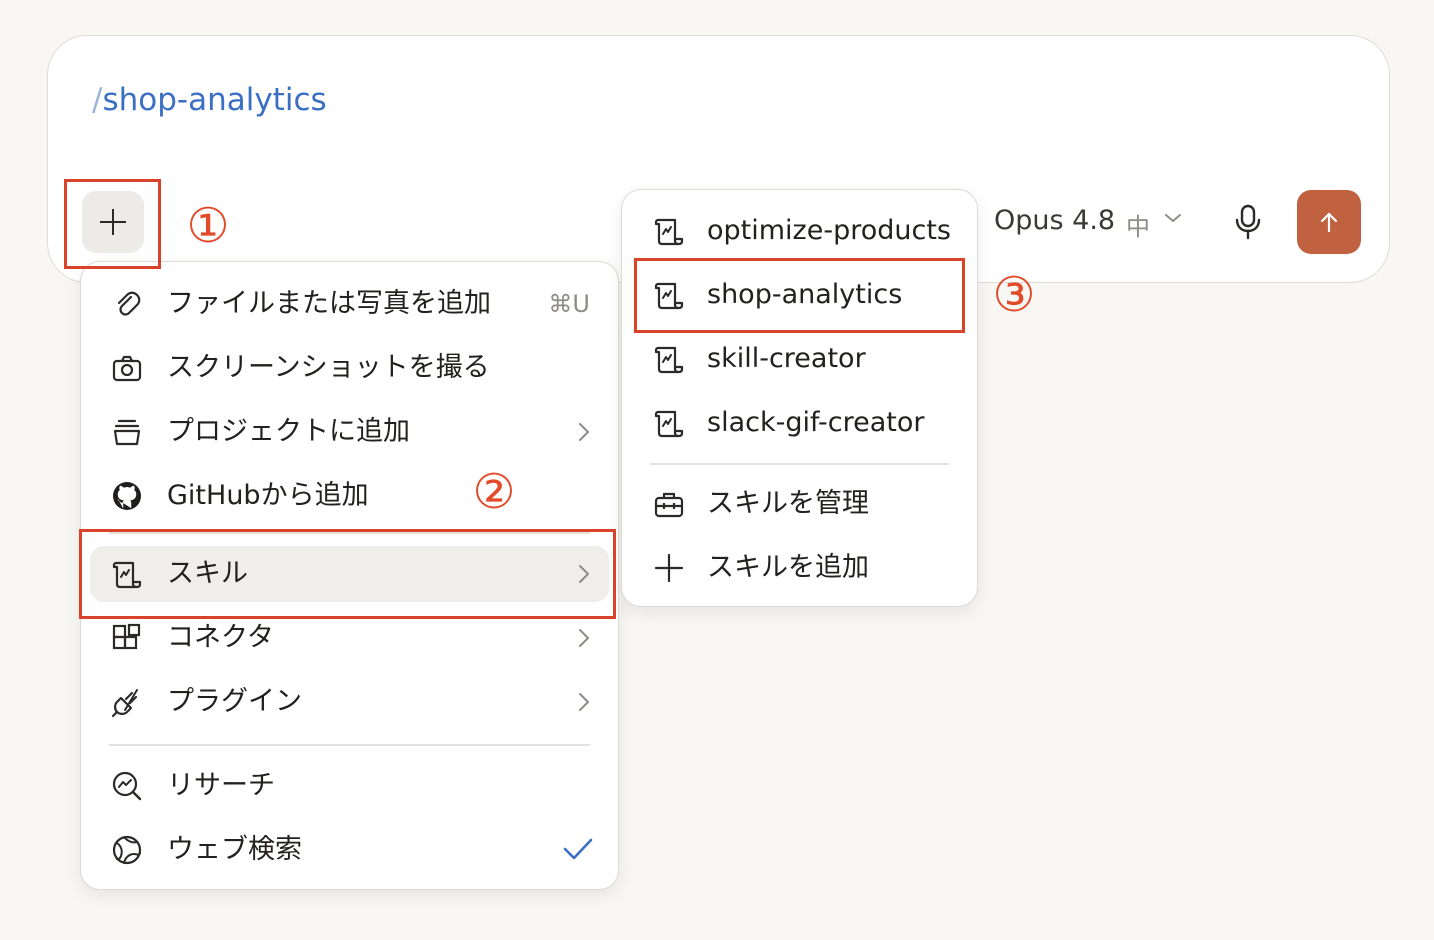 The width and height of the screenshot is (1434, 940). What do you see at coordinates (788, 503) in the screenshot?
I see `action-label: スキルを管理` at bounding box center [788, 503].